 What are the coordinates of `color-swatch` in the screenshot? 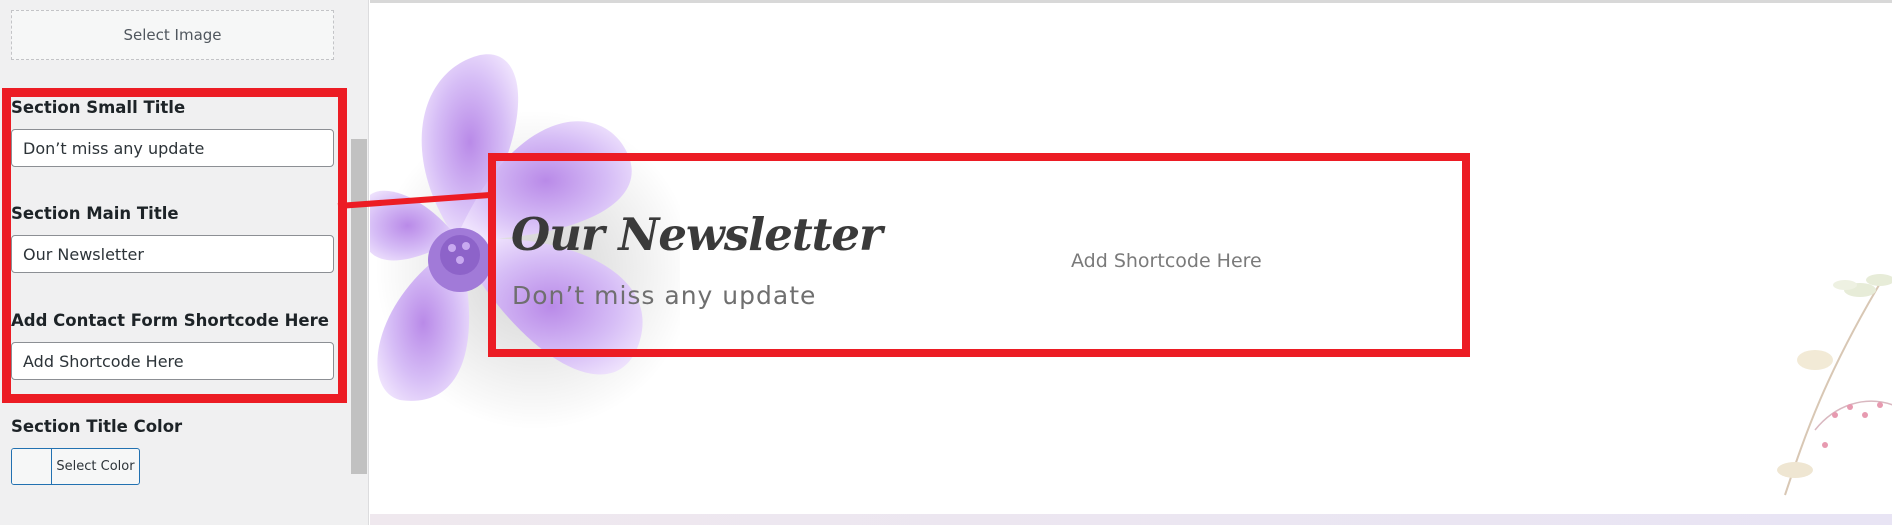 It's located at (32, 466).